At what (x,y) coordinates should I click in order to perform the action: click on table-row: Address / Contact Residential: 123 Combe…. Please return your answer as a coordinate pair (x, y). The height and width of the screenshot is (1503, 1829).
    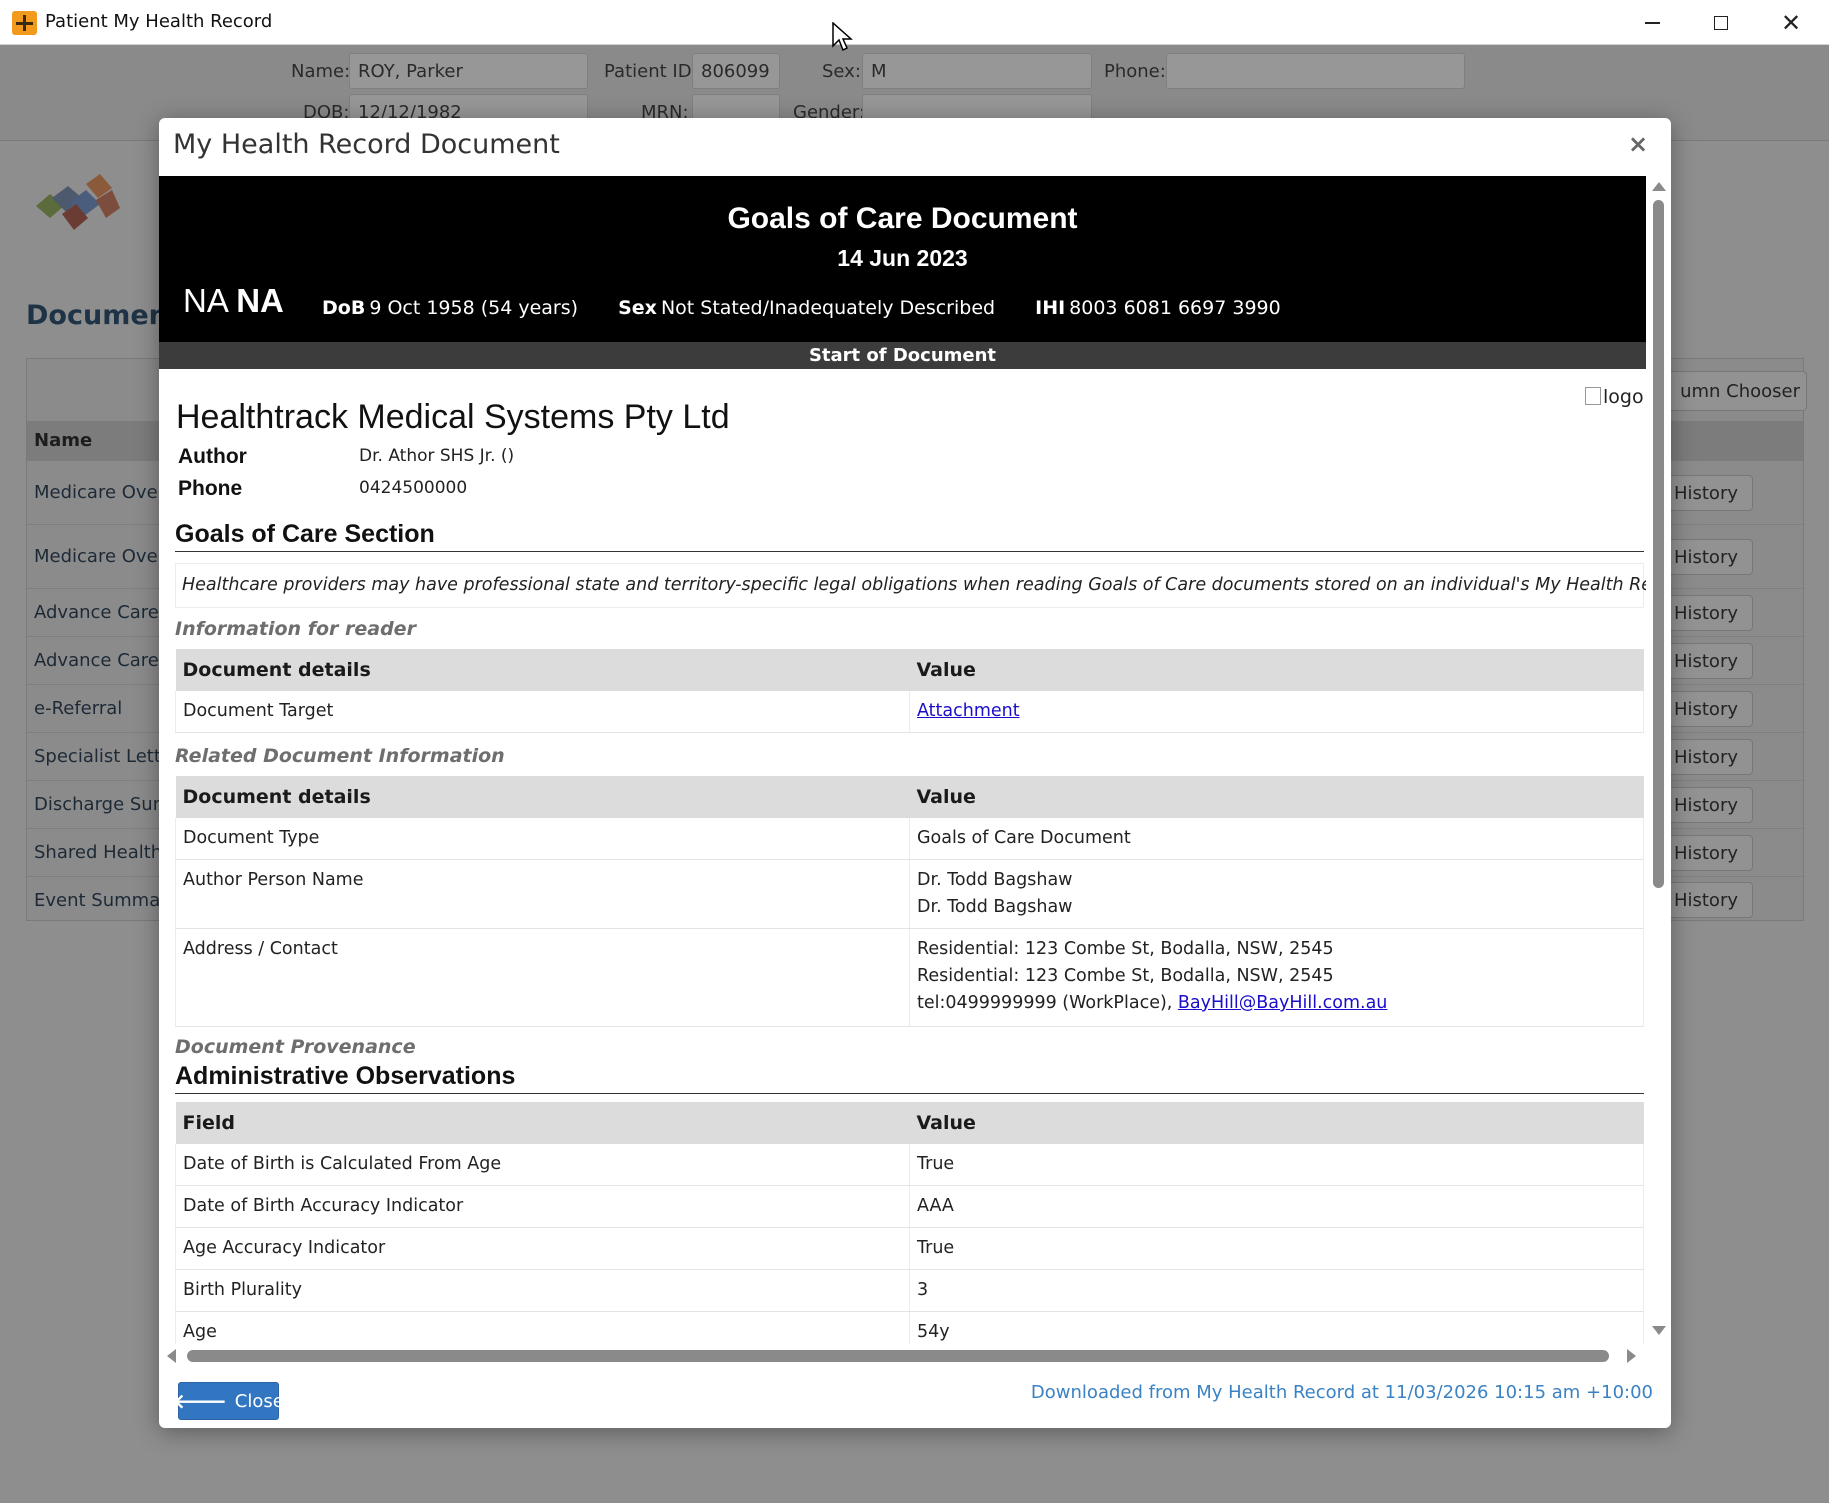
    Looking at the image, I should click on (909, 977).